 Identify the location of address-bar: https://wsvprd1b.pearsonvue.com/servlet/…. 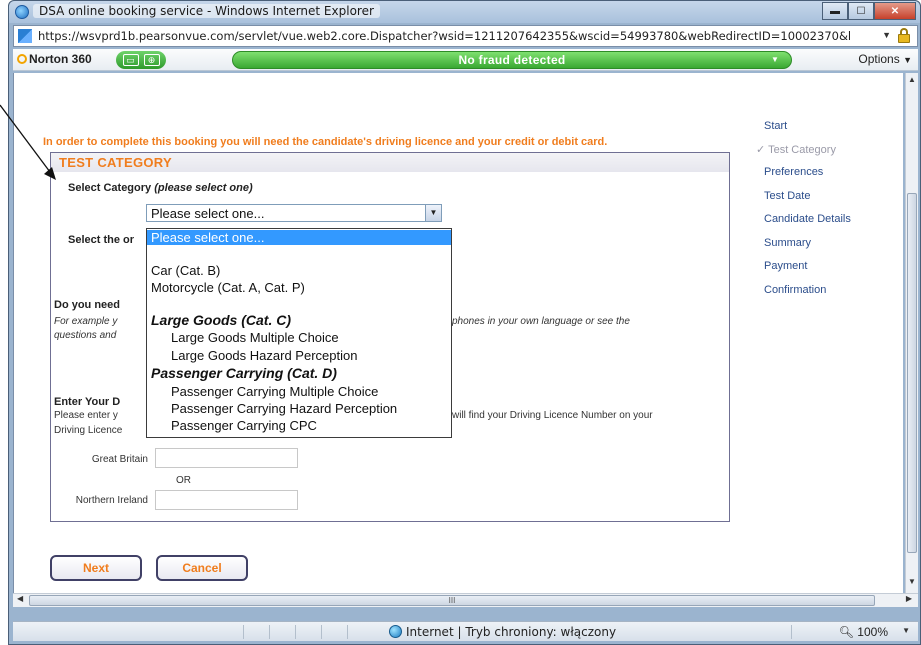
(465, 36).